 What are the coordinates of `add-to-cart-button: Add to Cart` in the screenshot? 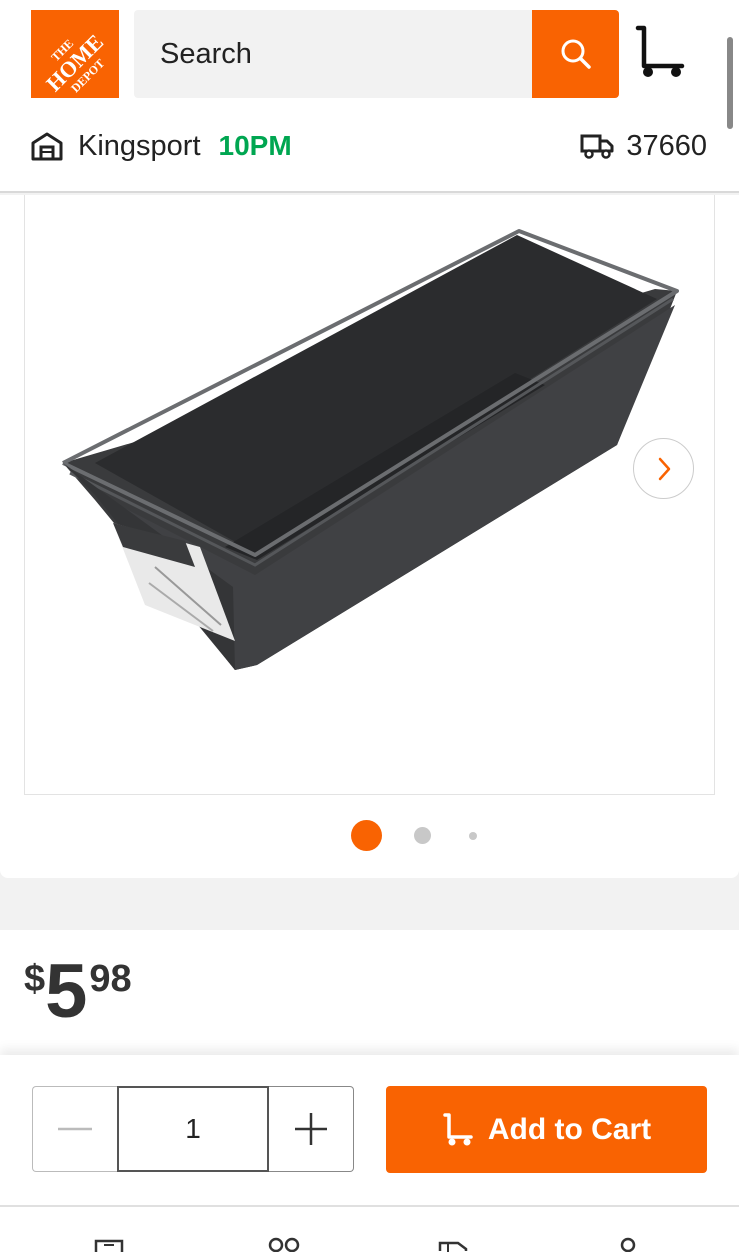 It's located at (546, 1129).